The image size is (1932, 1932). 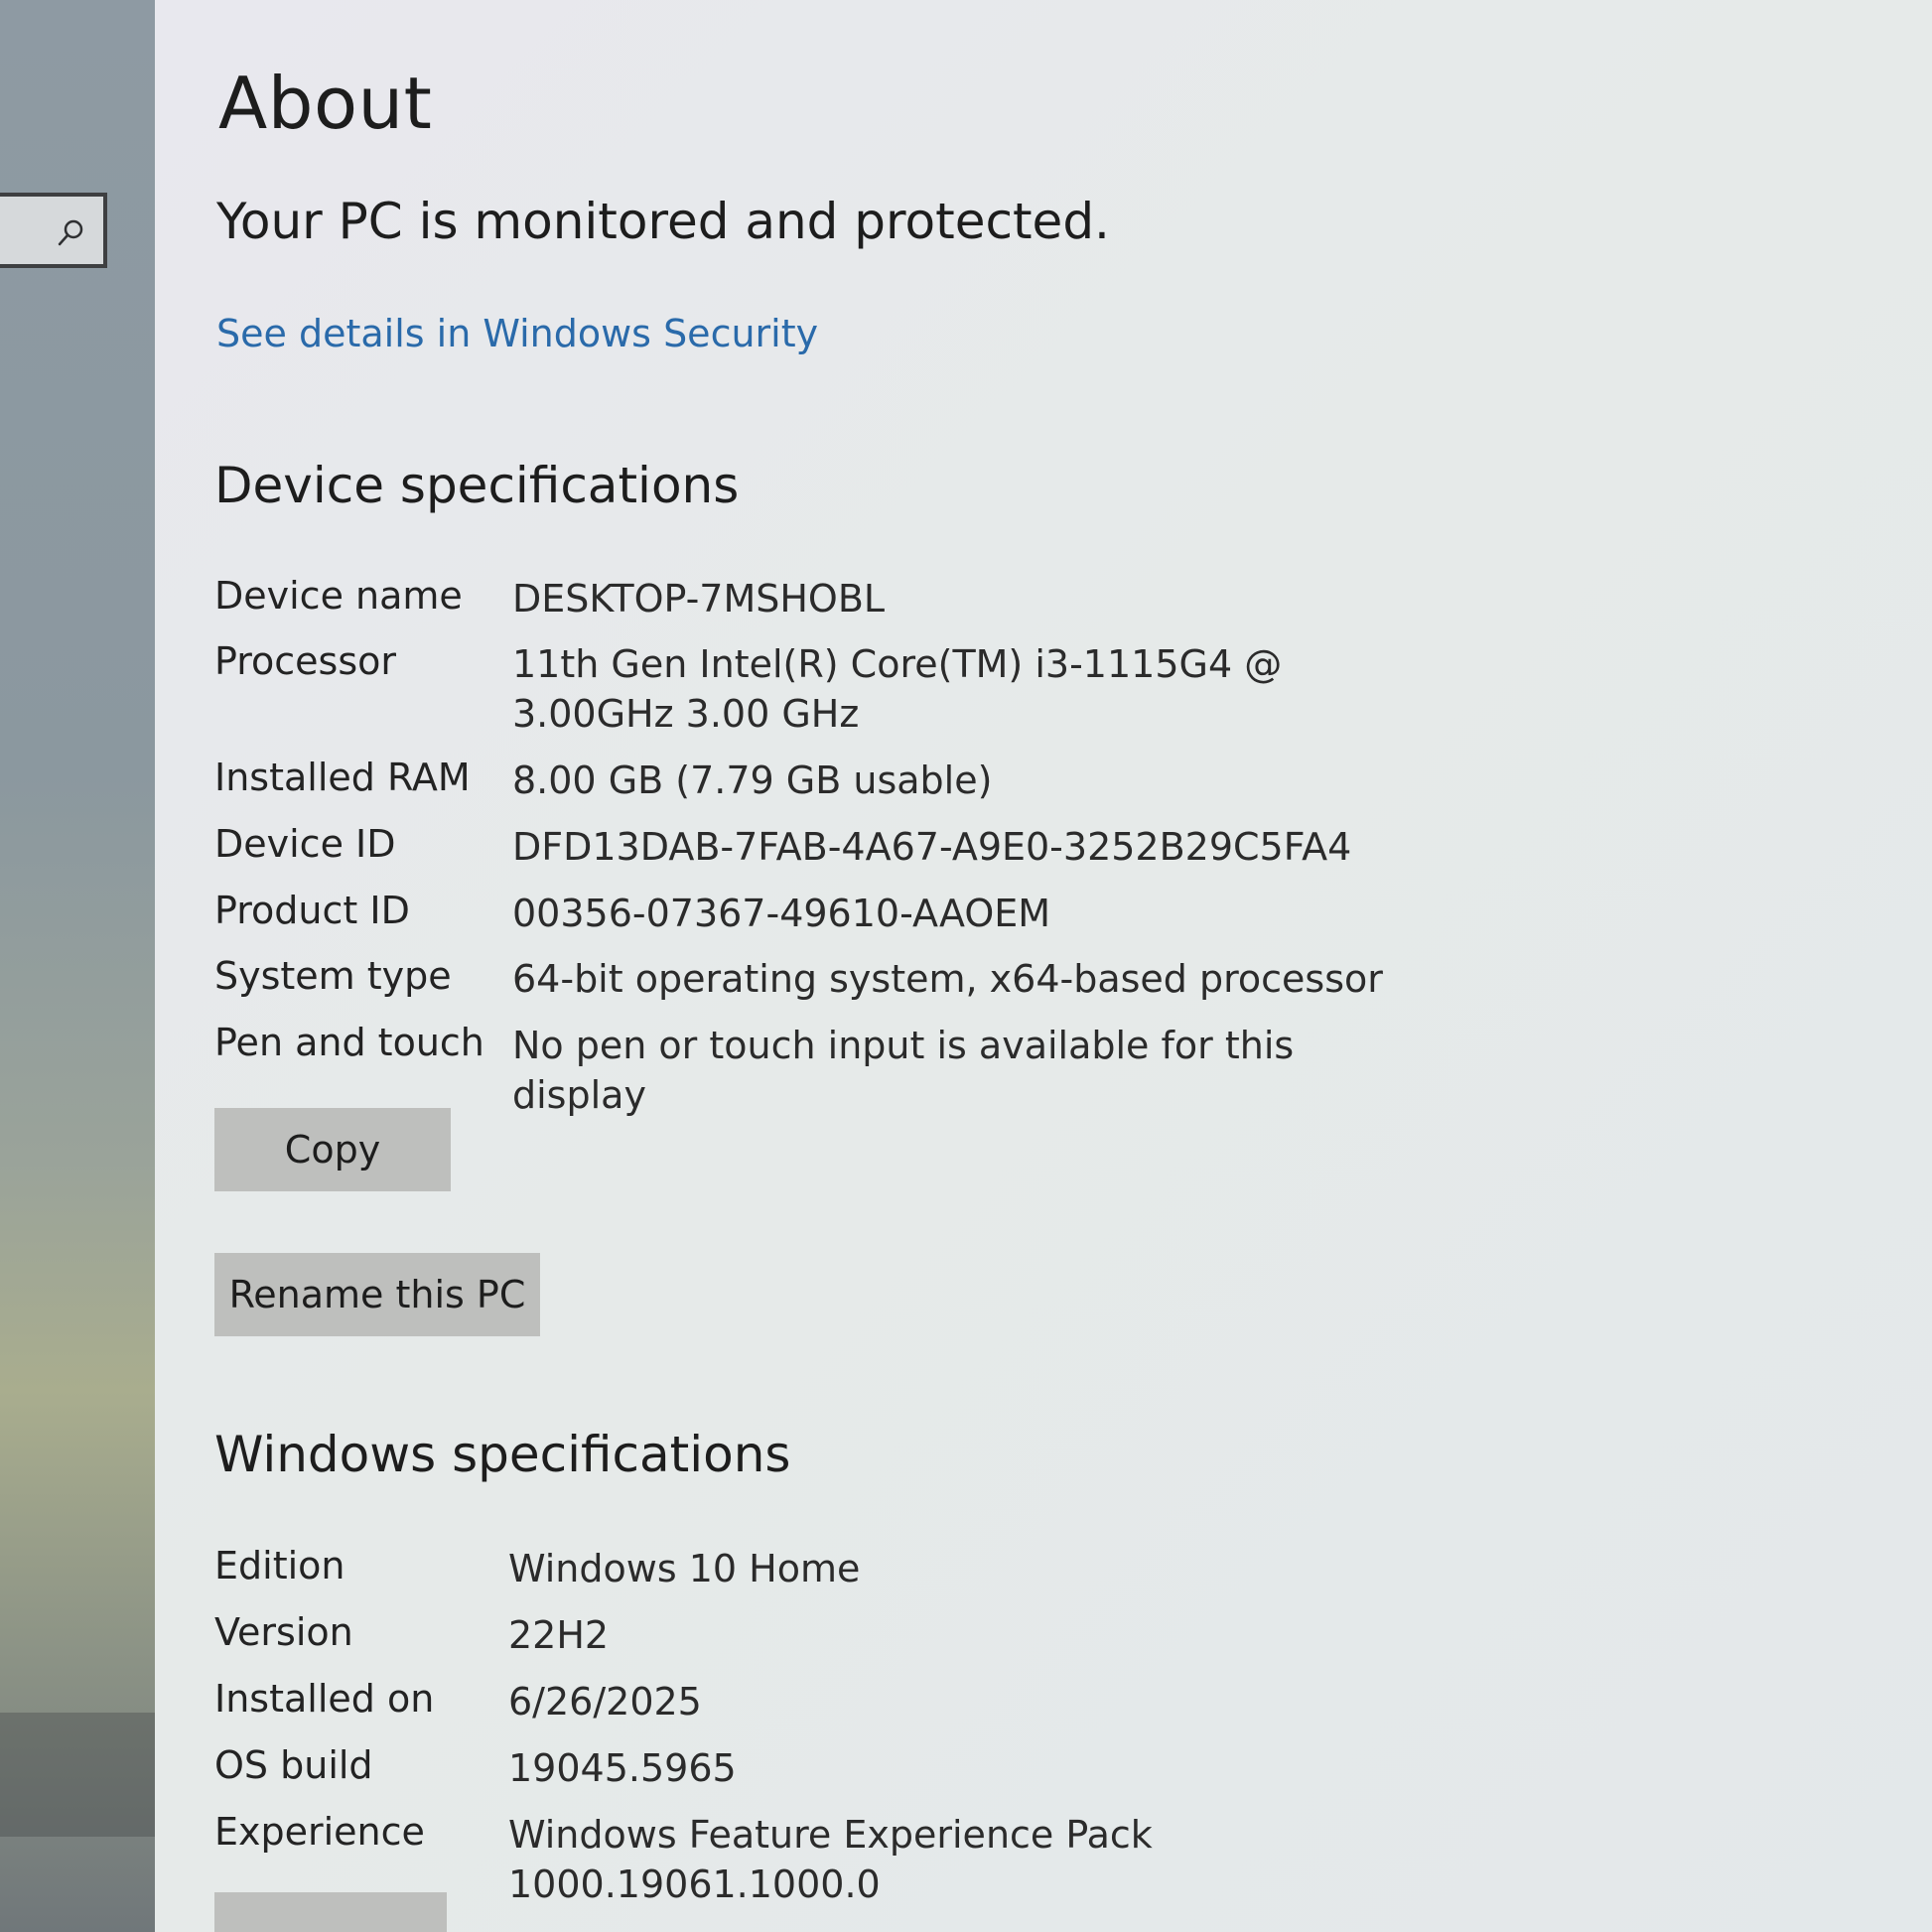 I want to click on spec-value: Windows 10 Home, so click(x=684, y=1568).